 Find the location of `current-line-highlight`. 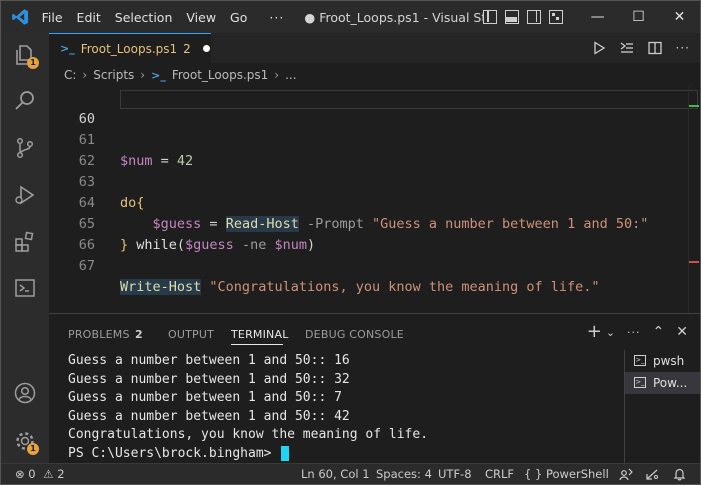

current-line-highlight is located at coordinates (409, 99).